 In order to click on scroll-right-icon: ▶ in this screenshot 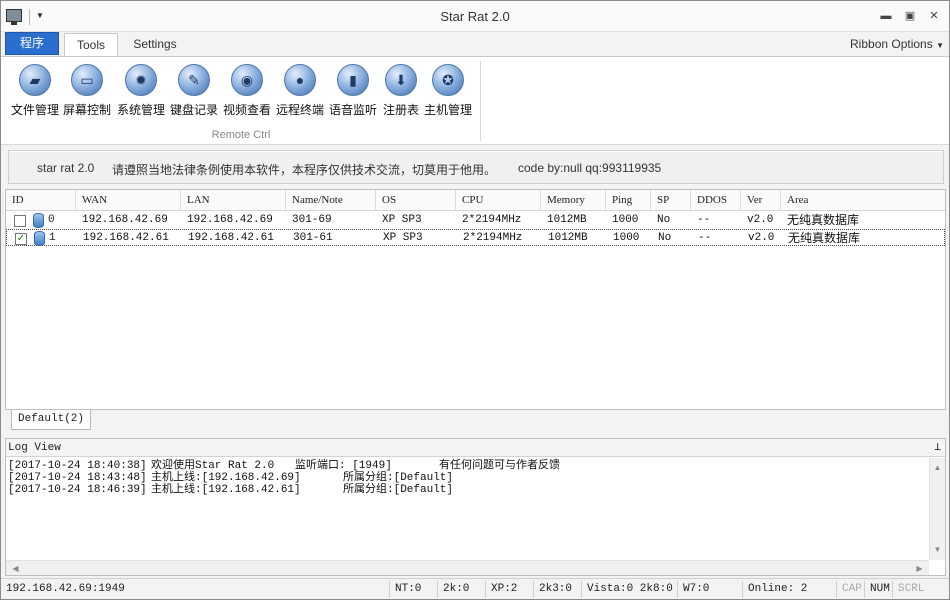, I will do `click(919, 568)`.